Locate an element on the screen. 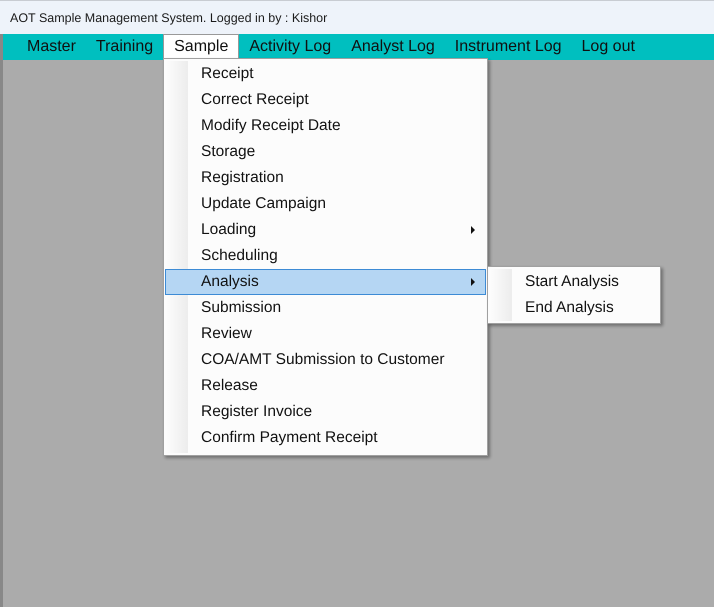  menu-item: Registration is located at coordinates (325, 178).